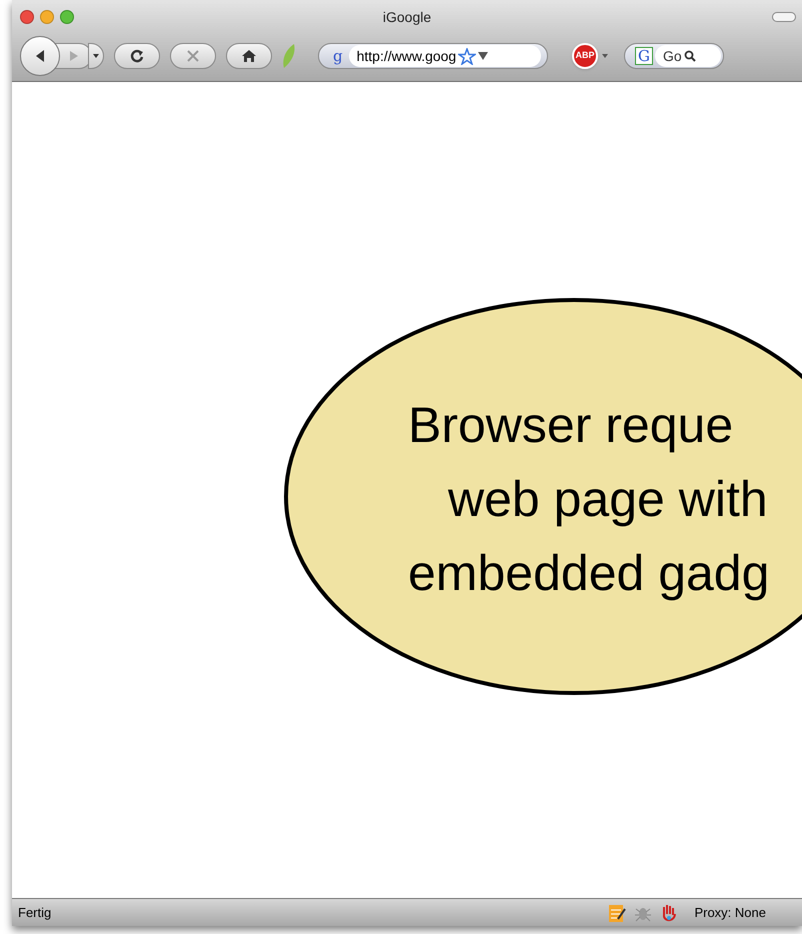  What do you see at coordinates (338, 56) in the screenshot?
I see `site-icon: g` at bounding box center [338, 56].